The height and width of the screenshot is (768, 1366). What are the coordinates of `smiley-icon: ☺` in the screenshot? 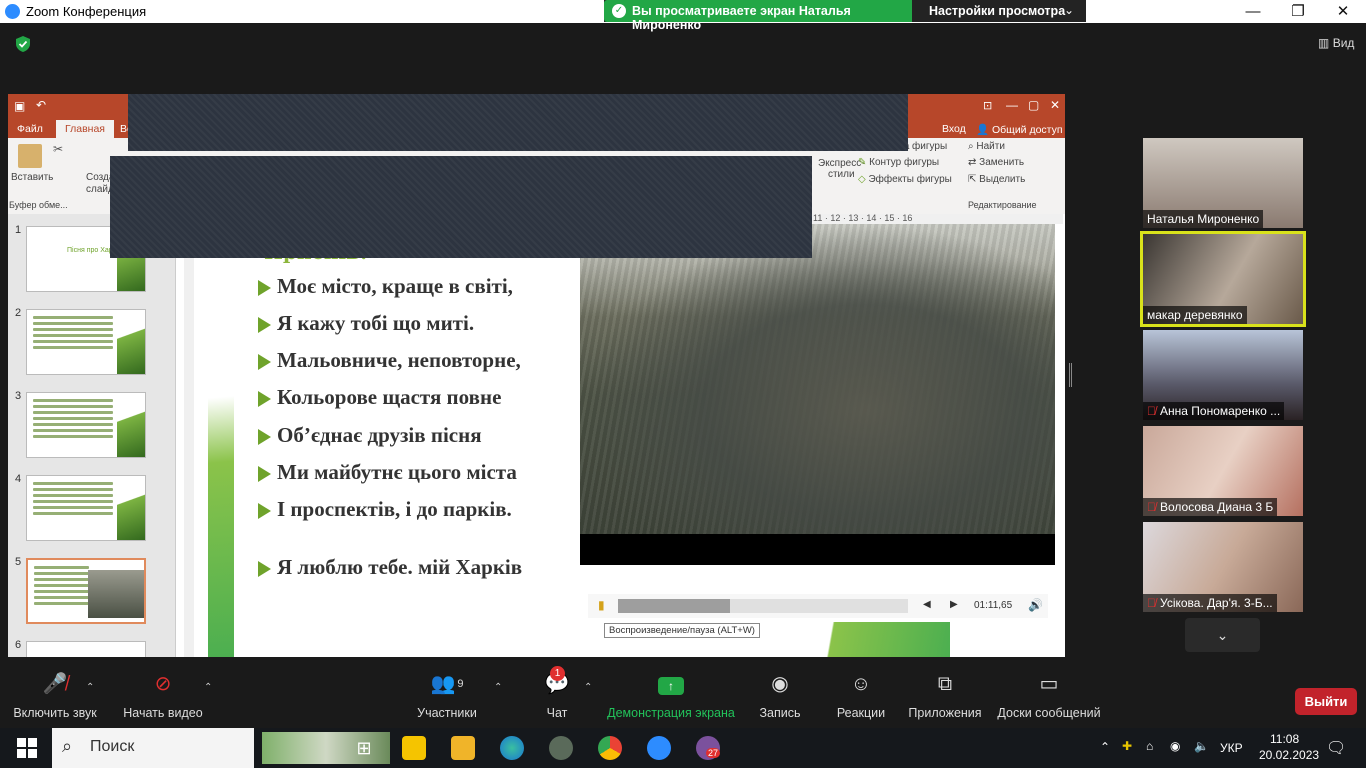 It's located at (861, 684).